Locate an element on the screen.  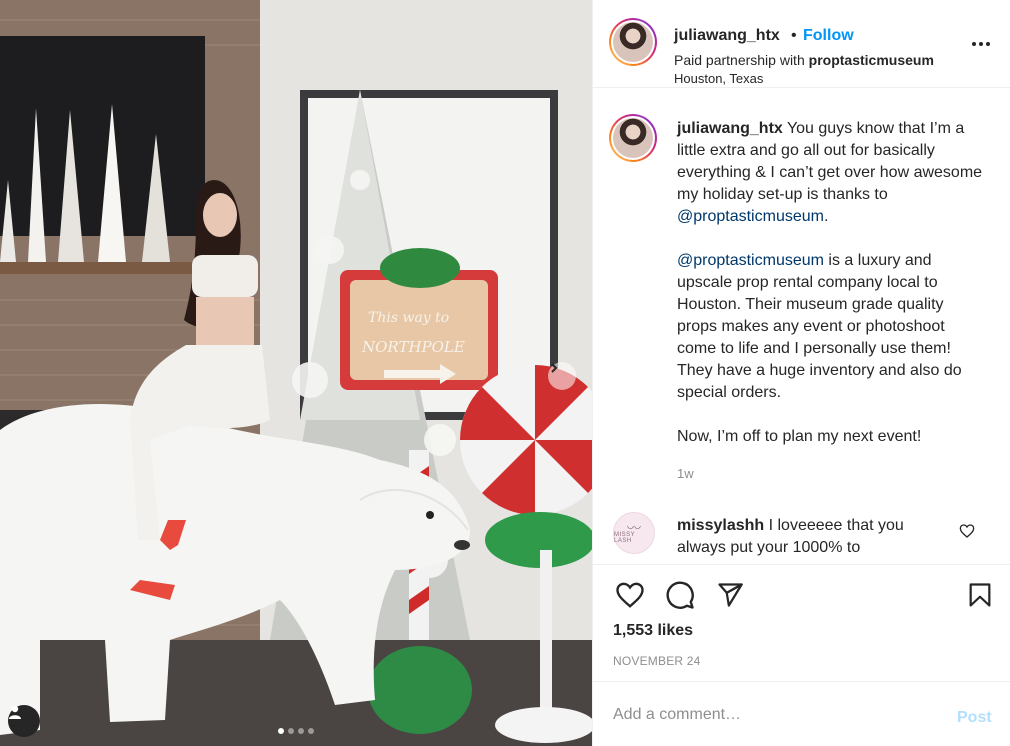
more-options-icon is located at coordinates (981, 44).